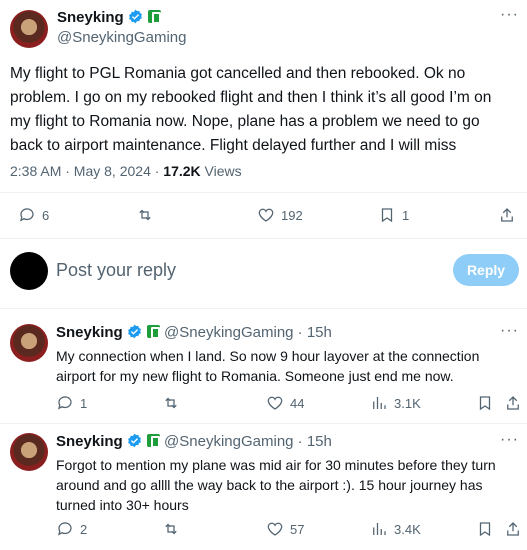 This screenshot has width=527, height=550. Describe the element at coordinates (297, 529) in the screenshot. I see `like-count: 57` at that location.